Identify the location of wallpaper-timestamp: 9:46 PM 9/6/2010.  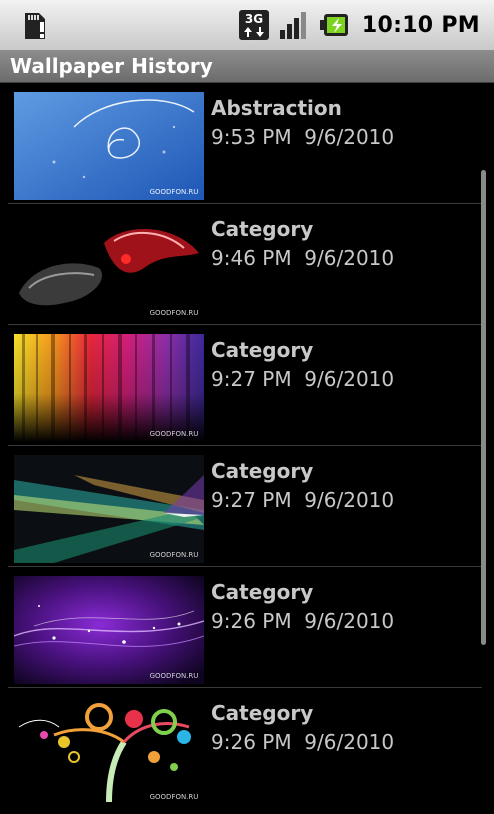
(303, 258).